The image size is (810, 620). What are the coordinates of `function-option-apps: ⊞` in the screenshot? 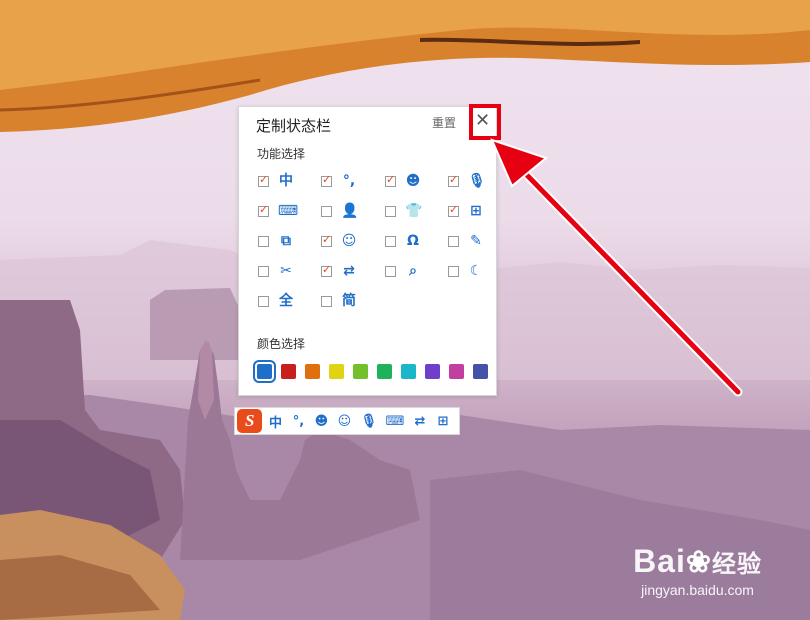 It's located at (468, 211).